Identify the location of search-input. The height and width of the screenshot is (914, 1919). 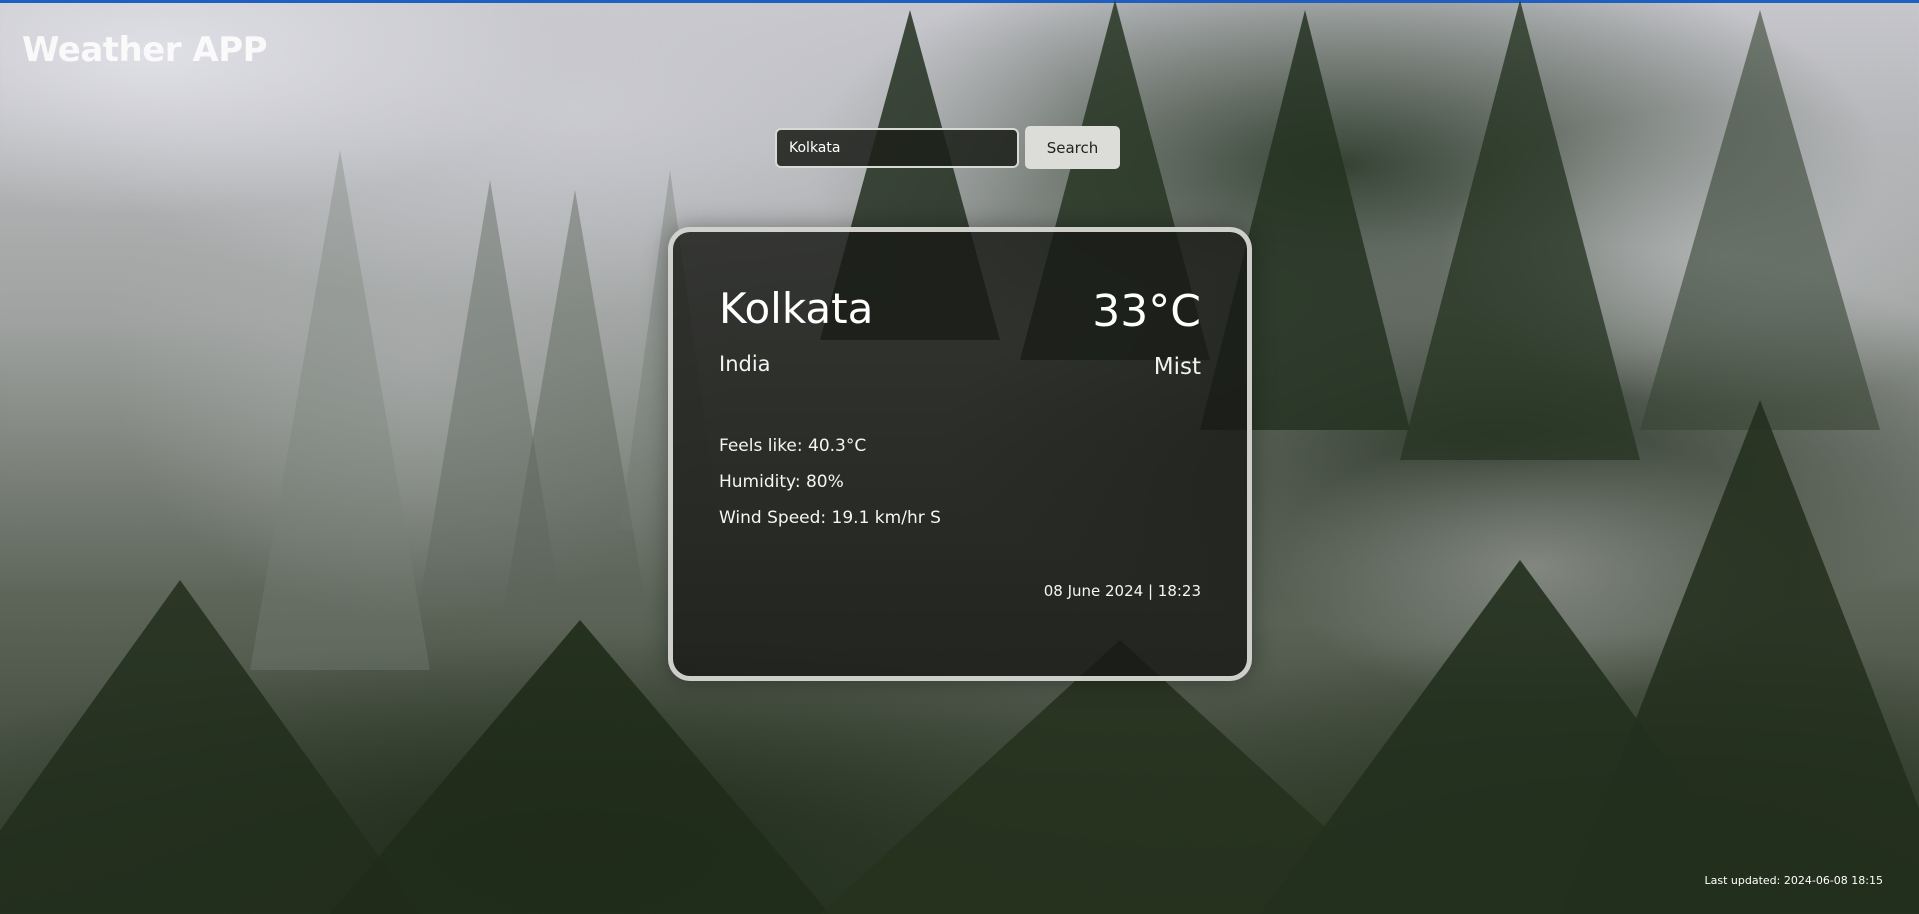
(897, 147).